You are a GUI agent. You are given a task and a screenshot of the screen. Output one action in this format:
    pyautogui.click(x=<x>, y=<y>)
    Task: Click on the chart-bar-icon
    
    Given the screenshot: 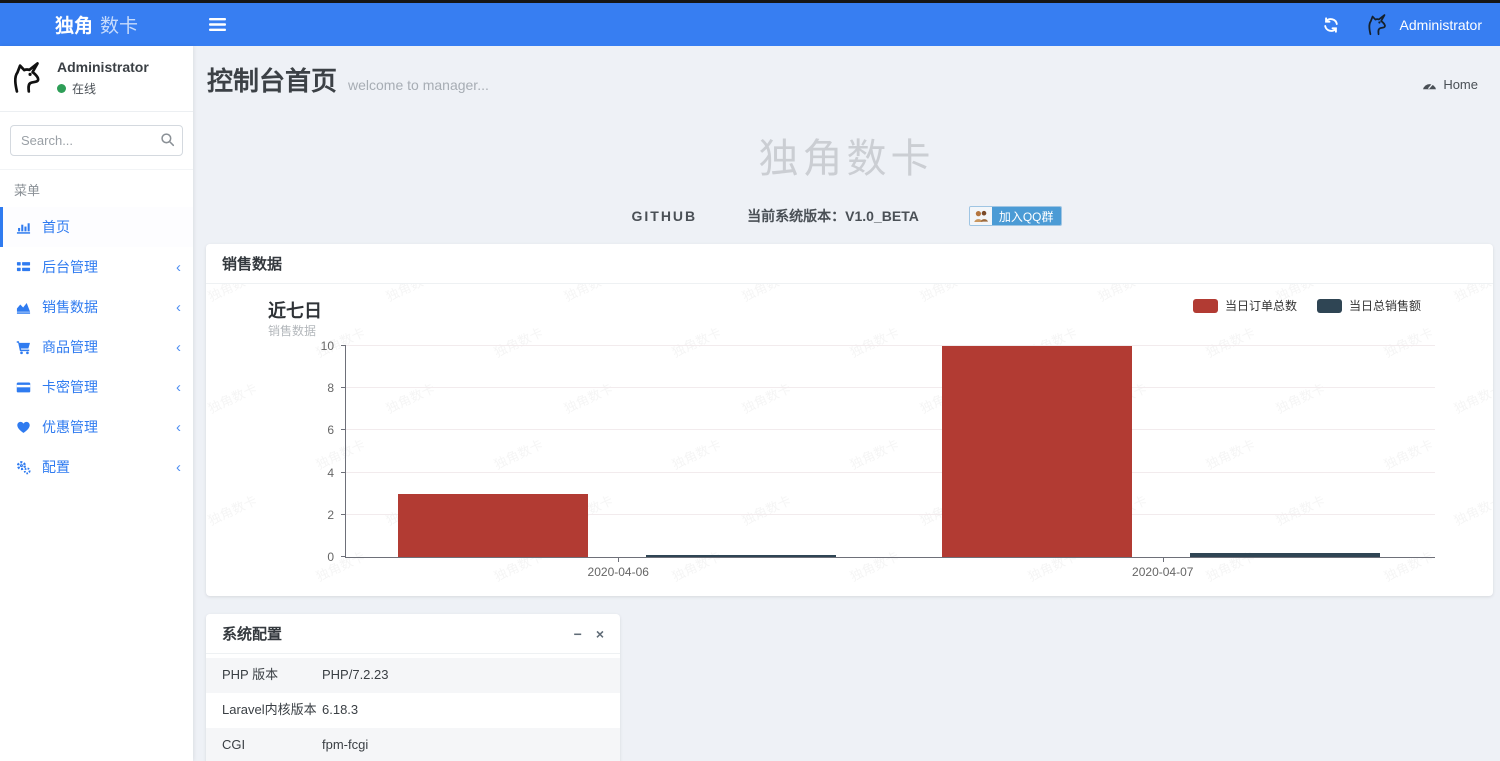 What is the action you would take?
    pyautogui.click(x=23, y=227)
    